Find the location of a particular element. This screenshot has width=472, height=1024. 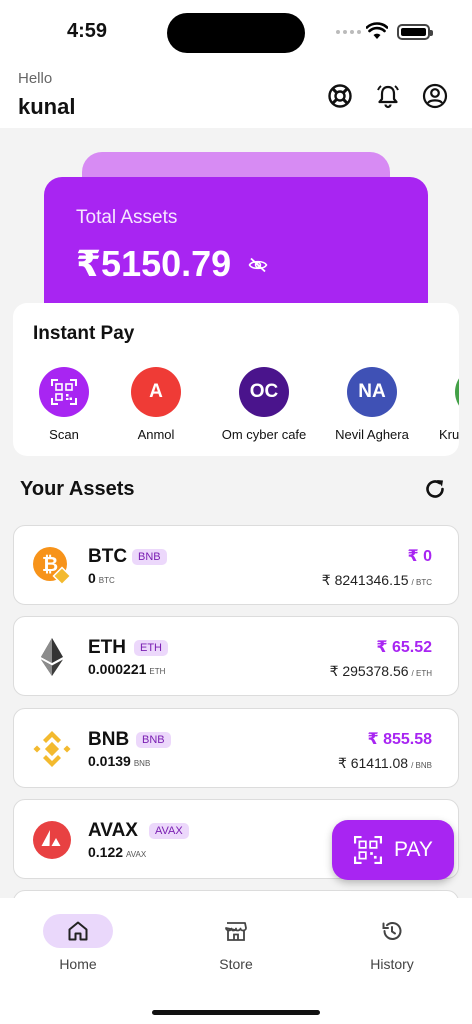

contact-avatar: A is located at coordinates (156, 392).